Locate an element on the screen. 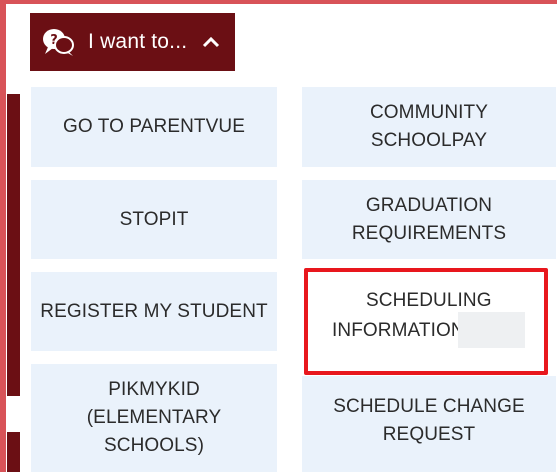 The height and width of the screenshot is (472, 557). link-graduation-requirements: GRADUATION REQUIREMENTS is located at coordinates (429, 219).